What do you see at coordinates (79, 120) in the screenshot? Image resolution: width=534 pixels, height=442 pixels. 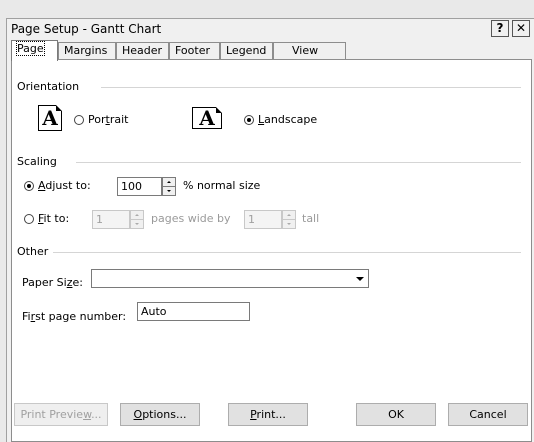 I see `portrait-radio` at bounding box center [79, 120].